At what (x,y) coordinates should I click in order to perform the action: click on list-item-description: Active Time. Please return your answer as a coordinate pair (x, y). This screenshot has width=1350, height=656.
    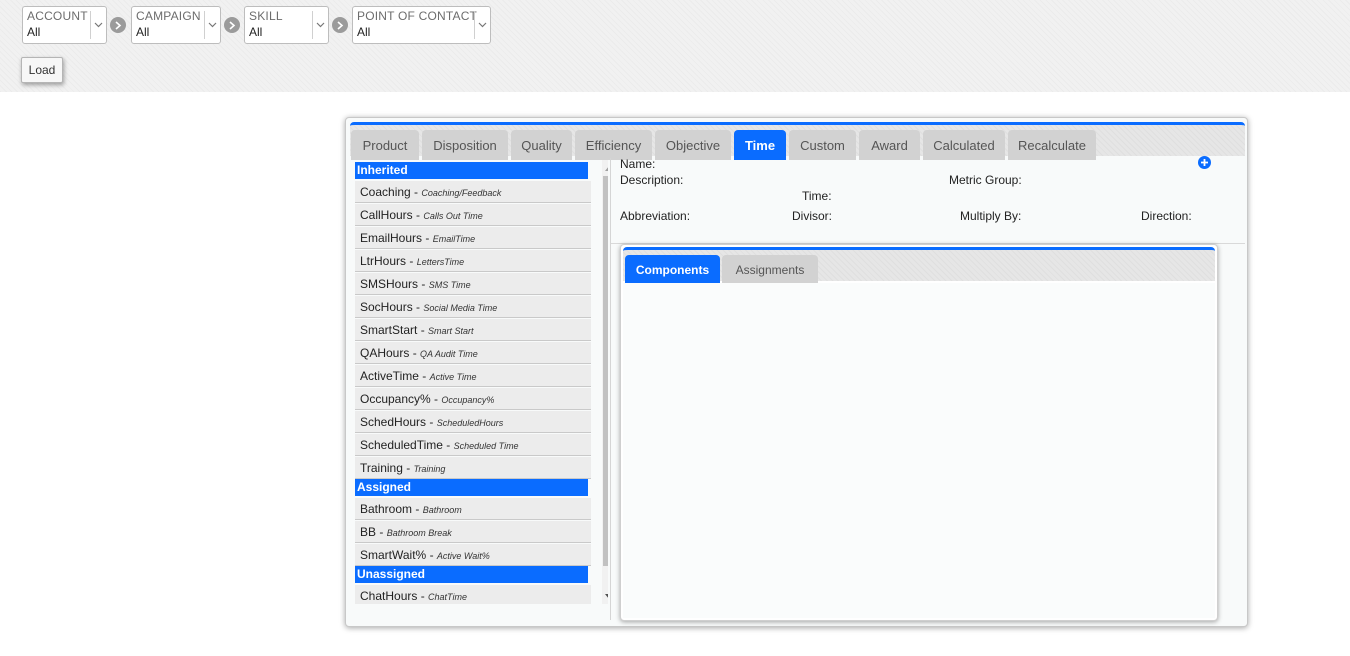
    Looking at the image, I should click on (453, 377).